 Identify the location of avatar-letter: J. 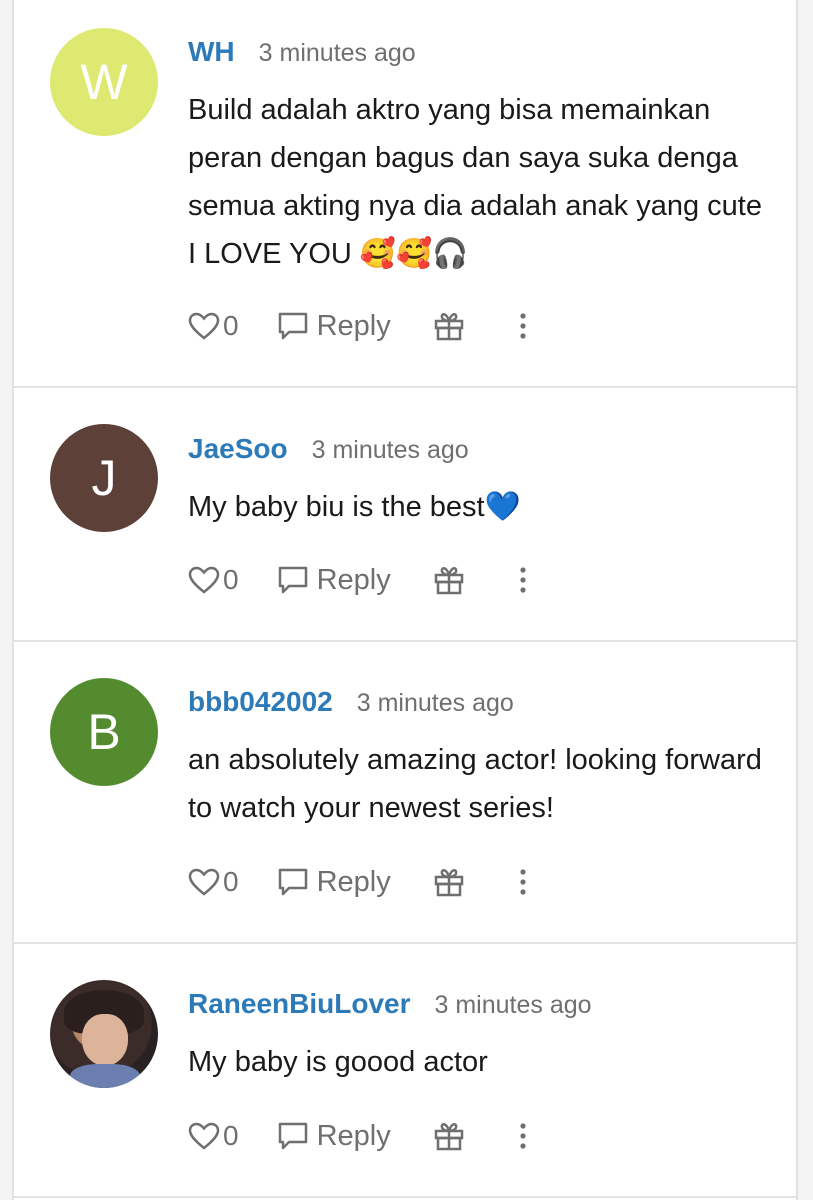
(104, 478).